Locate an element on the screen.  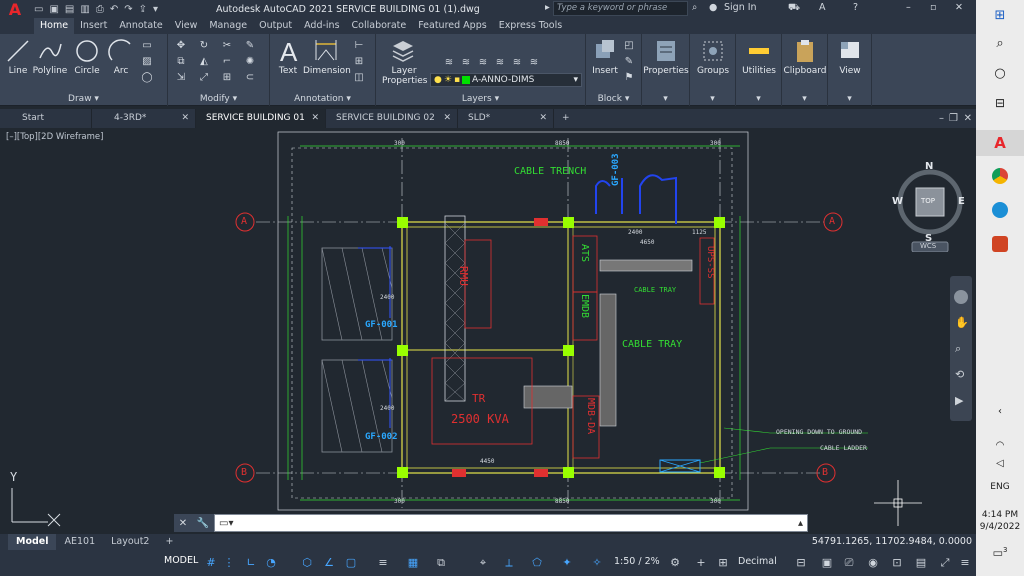
compass-east: E is located at coordinates (961, 201).